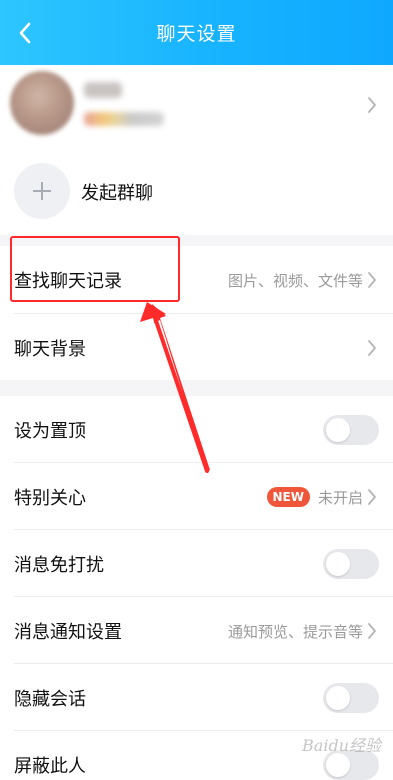 The image size is (393, 780). What do you see at coordinates (68, 632) in the screenshot?
I see `notification-settings-label: 消息通知设置` at bounding box center [68, 632].